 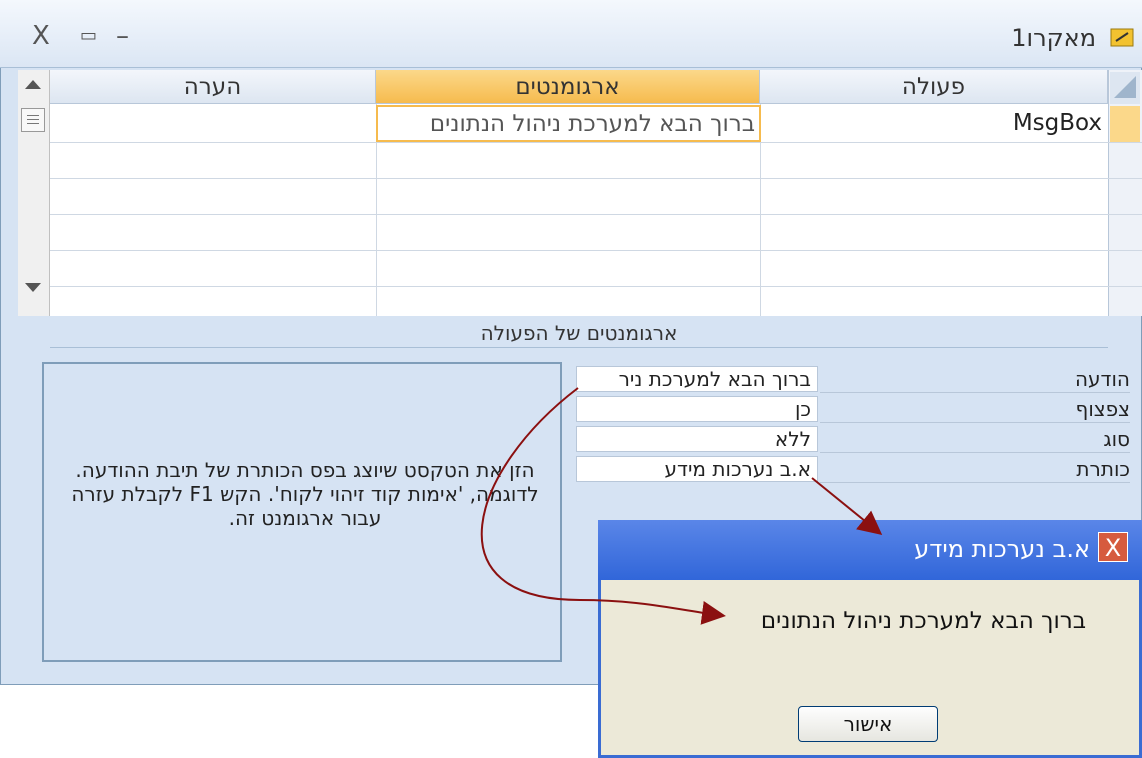 What do you see at coordinates (603, 506) in the screenshot?
I see `arrow-message-to-dialog` at bounding box center [603, 506].